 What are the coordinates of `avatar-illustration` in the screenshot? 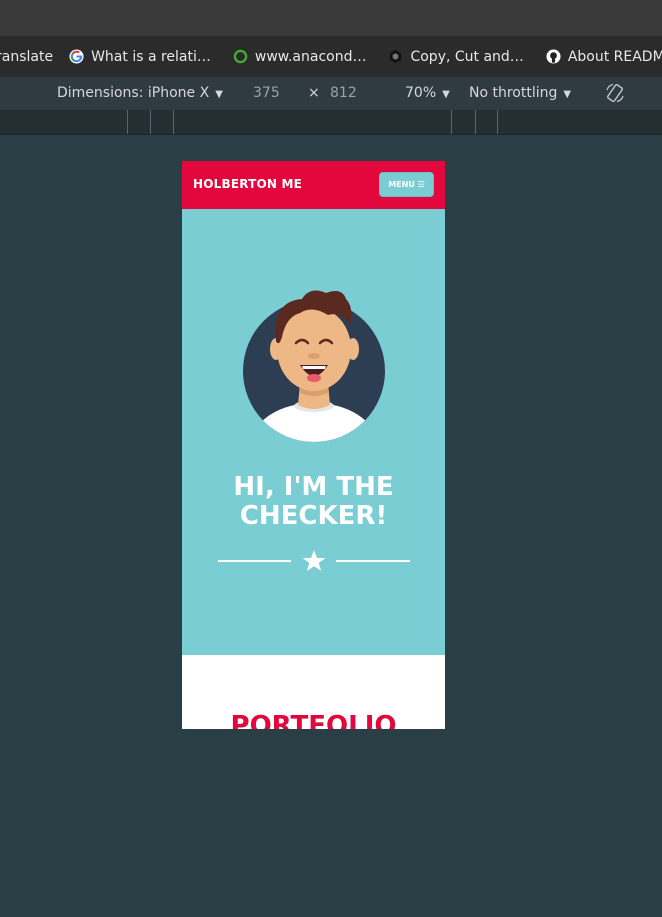 It's located at (314, 362).